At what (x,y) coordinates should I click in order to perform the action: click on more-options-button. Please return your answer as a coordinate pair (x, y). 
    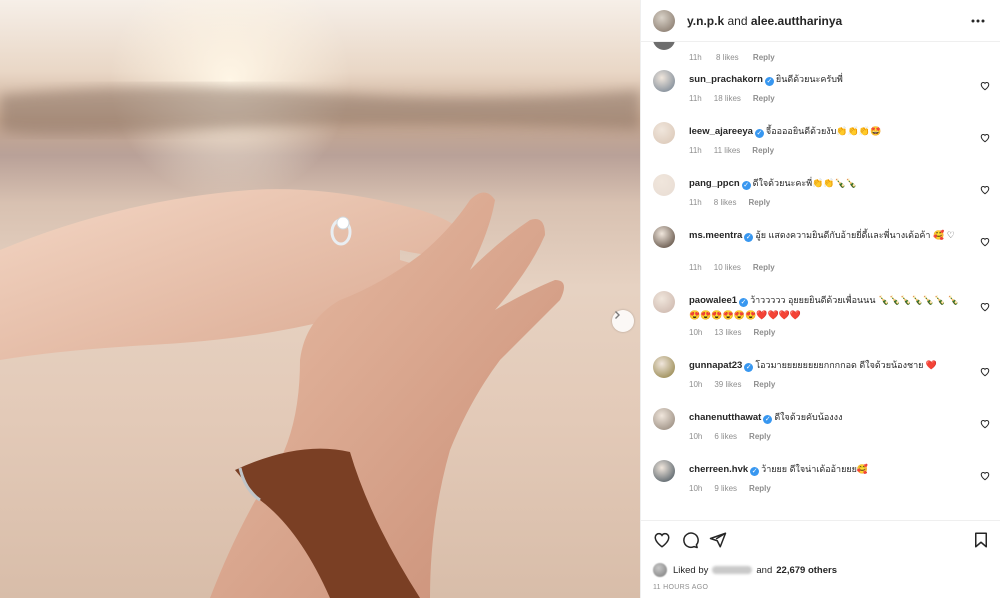
    Looking at the image, I should click on (978, 21).